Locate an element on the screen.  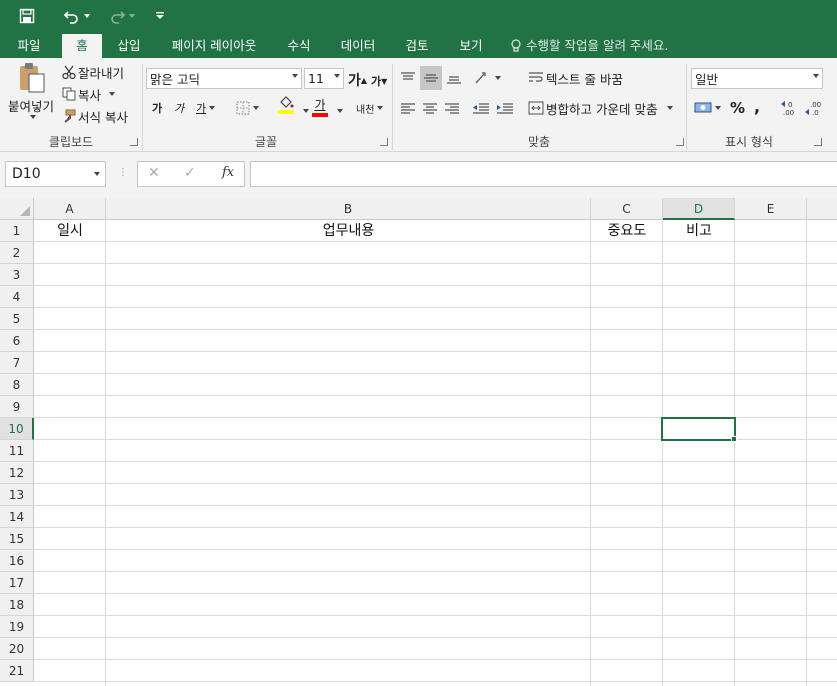
phonetic-button: 내천 is located at coordinates (370, 108).